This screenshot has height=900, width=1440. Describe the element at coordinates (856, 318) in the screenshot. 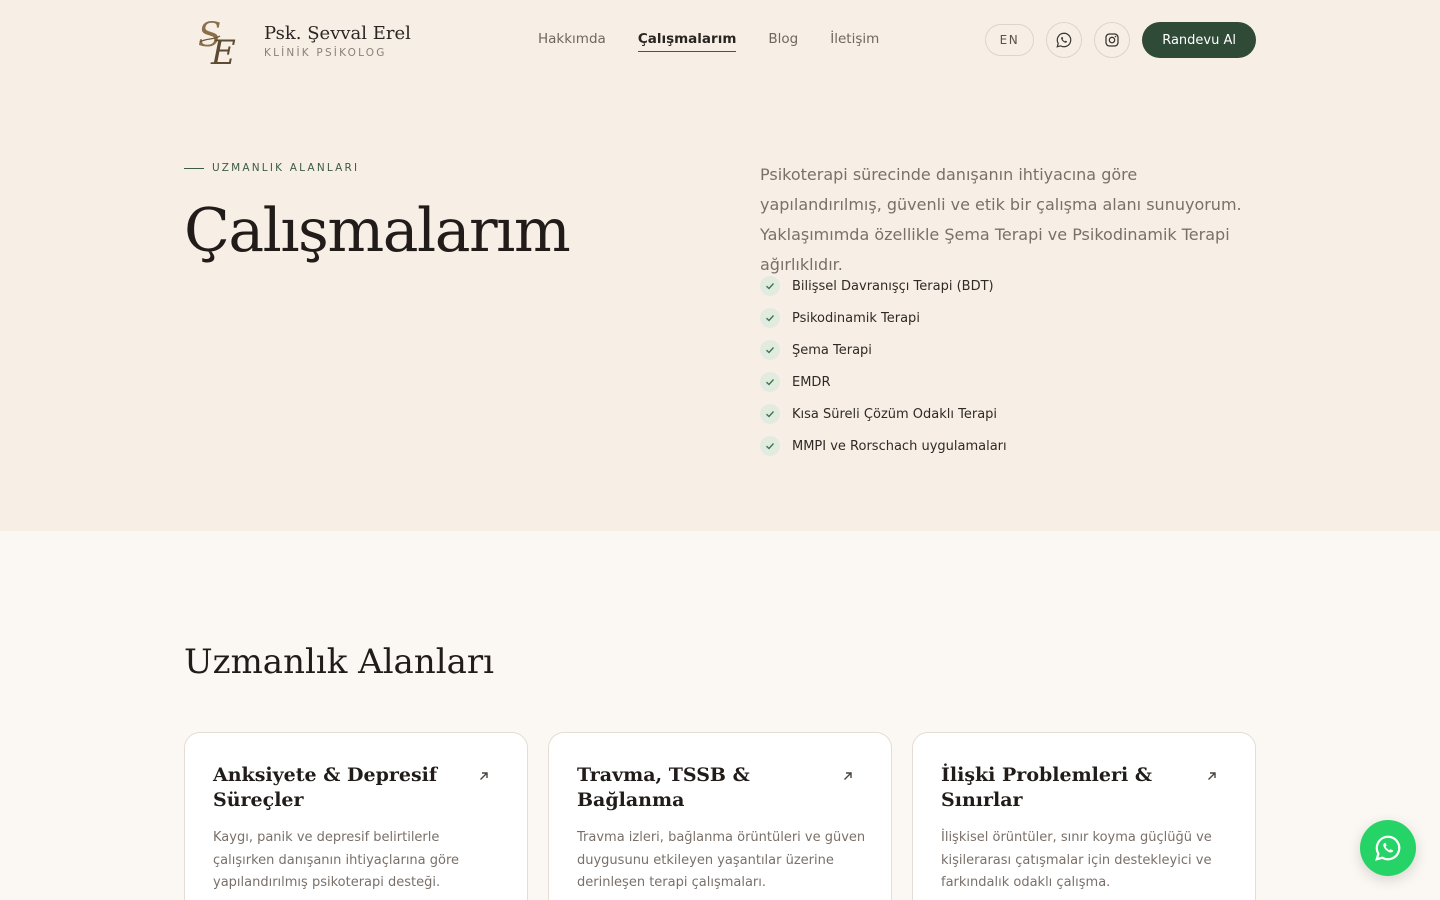

I see `list-item-label: Psikodinamik Terapi` at that location.